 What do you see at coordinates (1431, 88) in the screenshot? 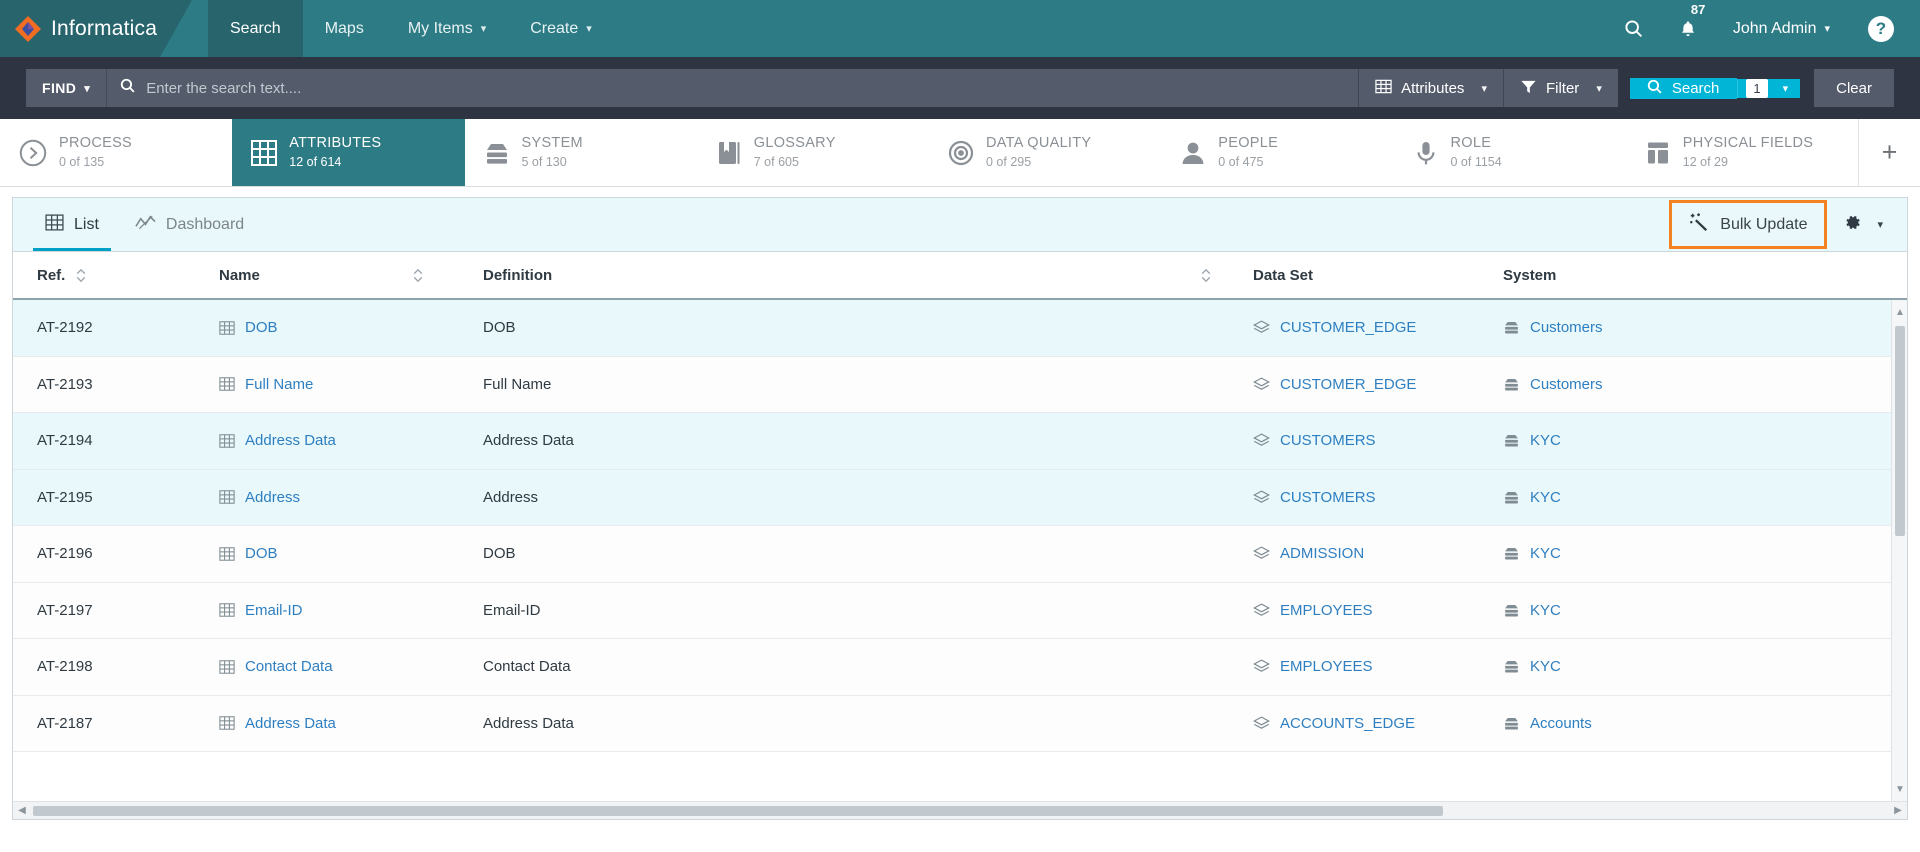
I see `attributes-dropdown-button: Attributes ▾` at bounding box center [1431, 88].